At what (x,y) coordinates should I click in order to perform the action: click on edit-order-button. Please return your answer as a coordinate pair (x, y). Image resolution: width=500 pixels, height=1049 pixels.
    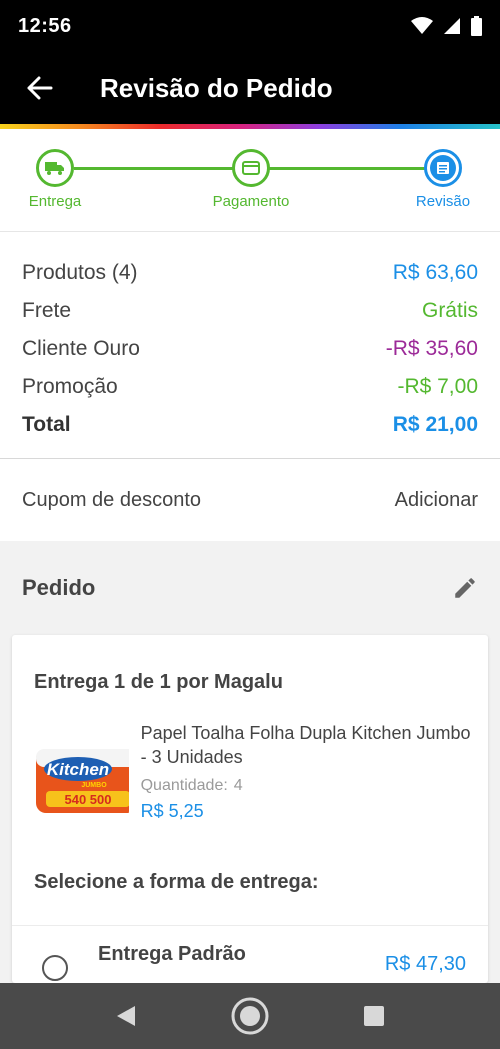
    Looking at the image, I should click on (465, 588).